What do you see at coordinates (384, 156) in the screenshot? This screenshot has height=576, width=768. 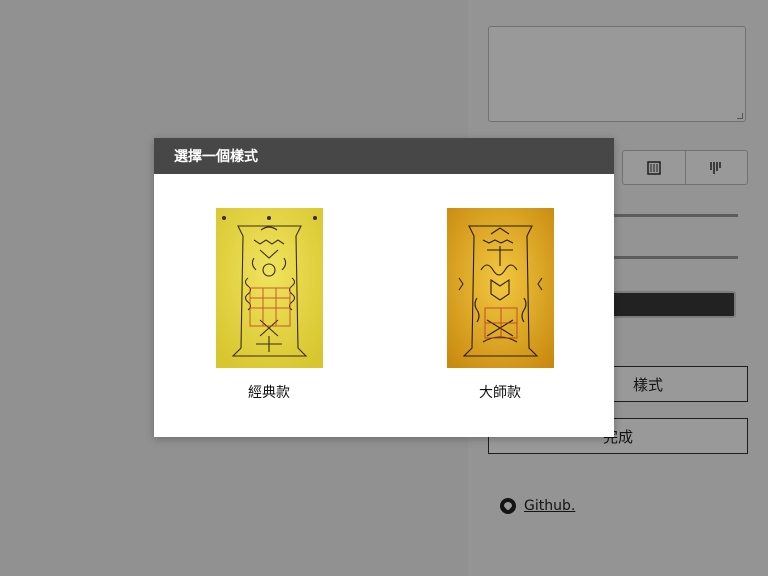 I see `dialog-header: 選擇一個樣式` at bounding box center [384, 156].